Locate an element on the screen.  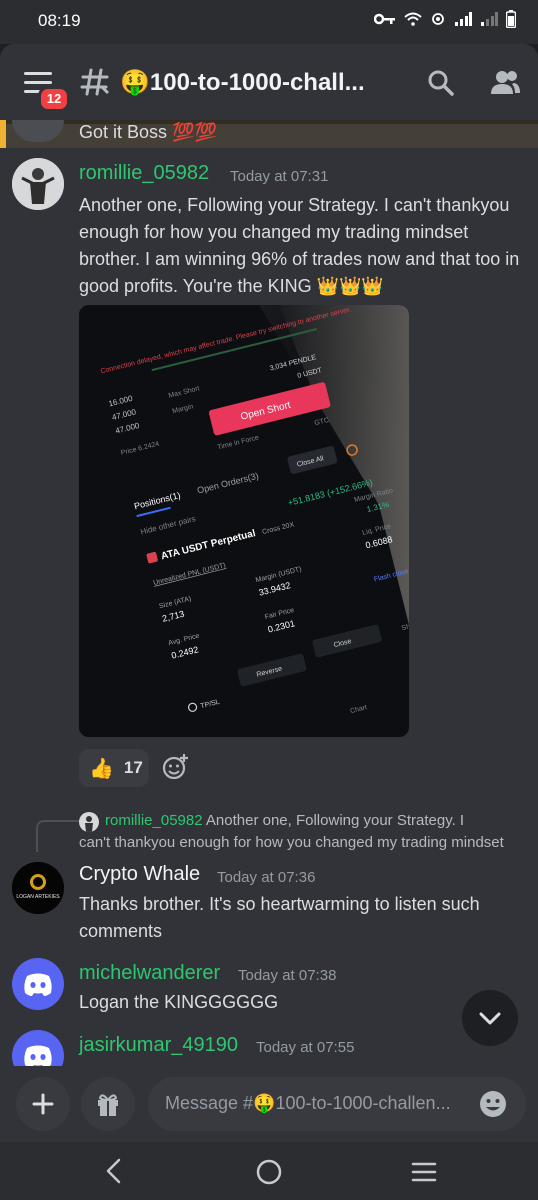
gift-button is located at coordinates (108, 1104).